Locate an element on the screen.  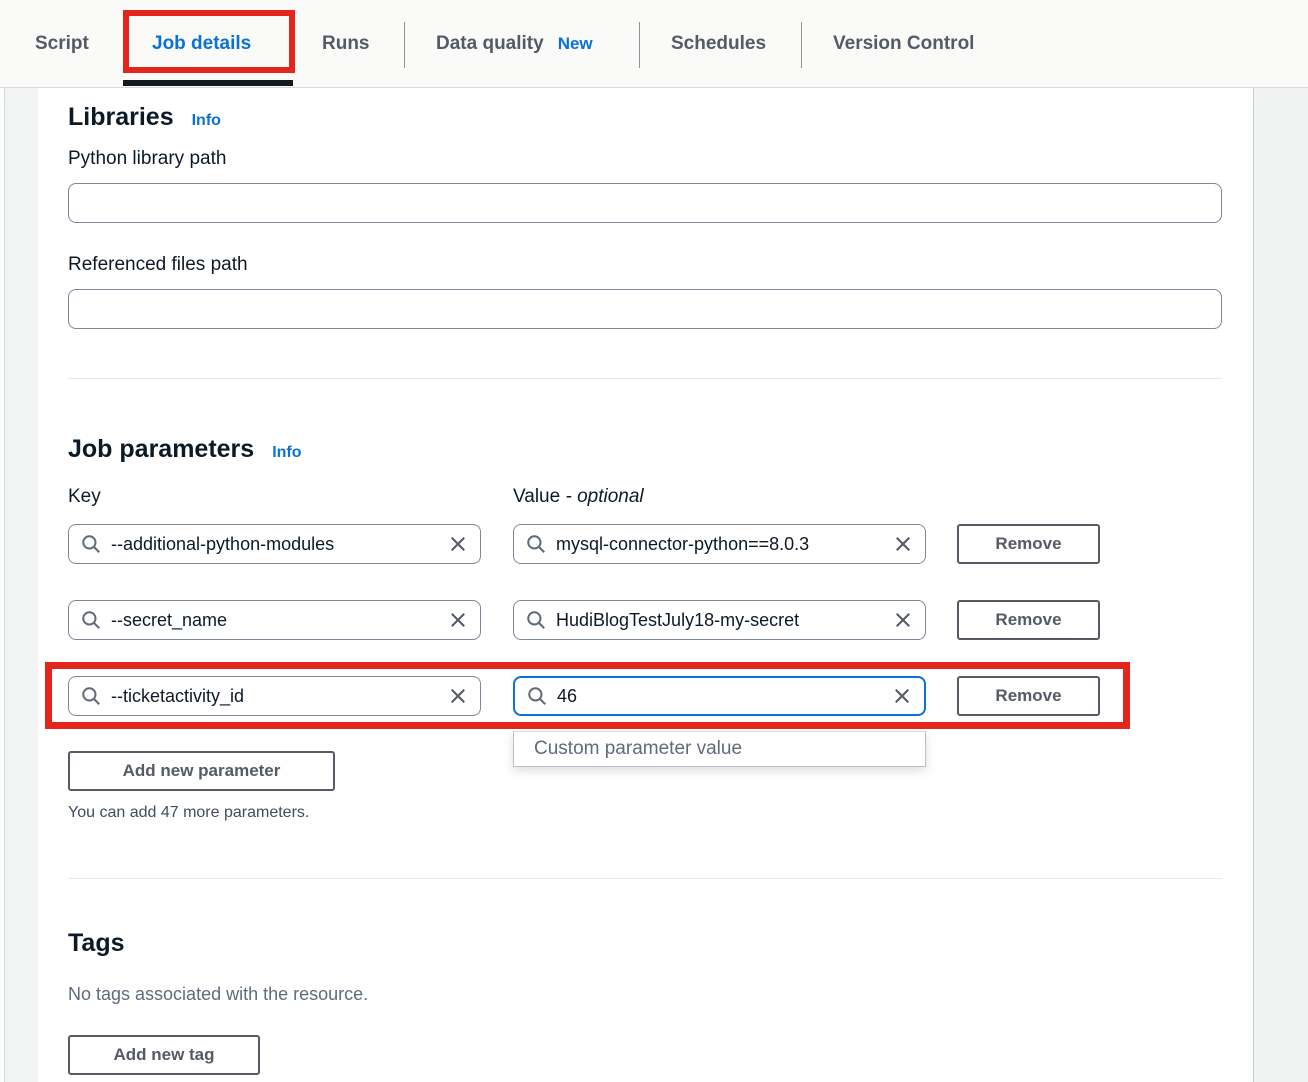
referenced-files-path-label: Referenced files path is located at coordinates (158, 264).